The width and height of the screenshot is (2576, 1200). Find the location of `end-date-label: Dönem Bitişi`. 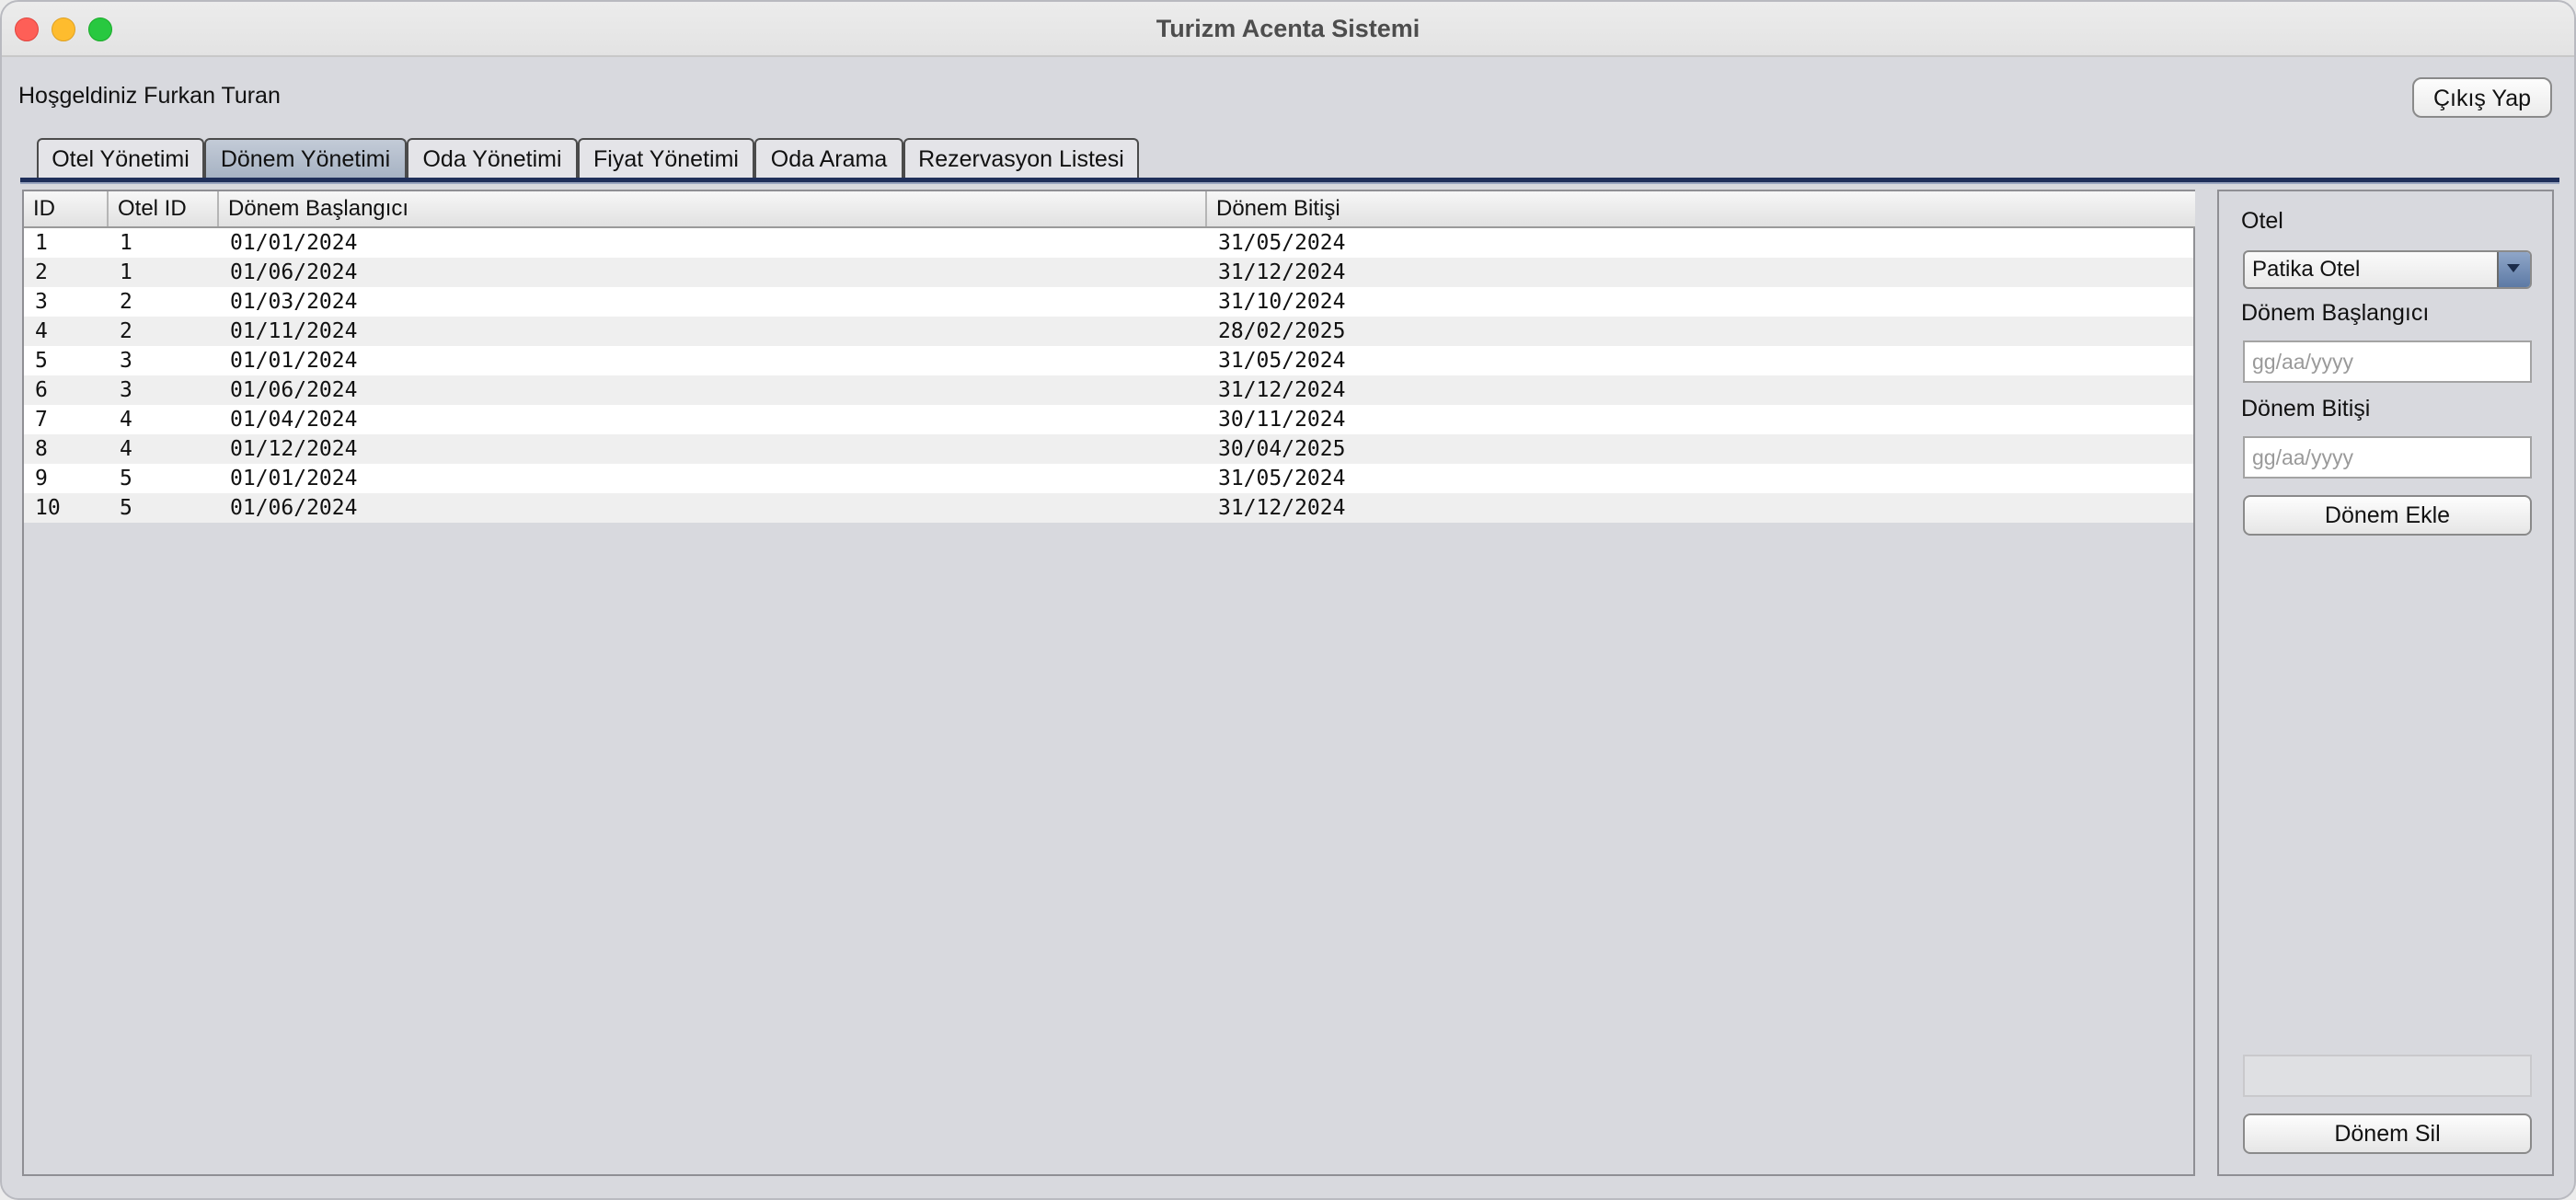

end-date-label: Dönem Bitişi is located at coordinates (2306, 408).